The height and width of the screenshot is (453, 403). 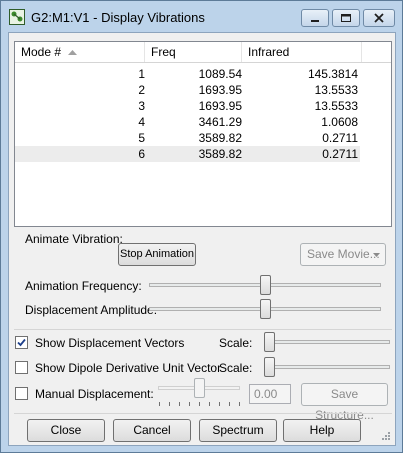 What do you see at coordinates (152, 430) in the screenshot?
I see `cancel-button: Cancel` at bounding box center [152, 430].